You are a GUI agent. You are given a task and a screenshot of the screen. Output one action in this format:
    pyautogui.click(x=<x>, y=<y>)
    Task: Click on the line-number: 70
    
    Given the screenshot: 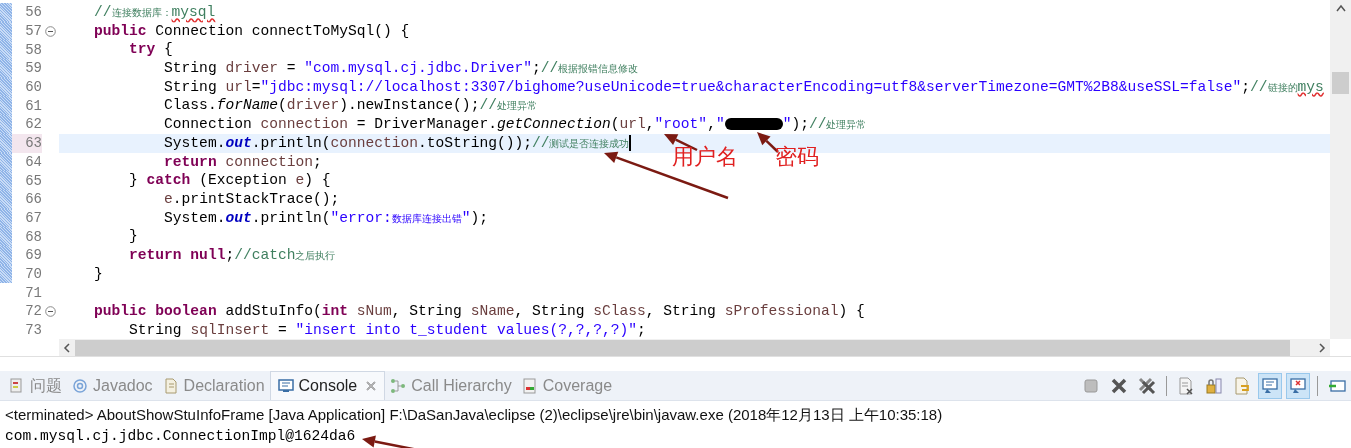 What is the action you would take?
    pyautogui.click(x=33, y=273)
    